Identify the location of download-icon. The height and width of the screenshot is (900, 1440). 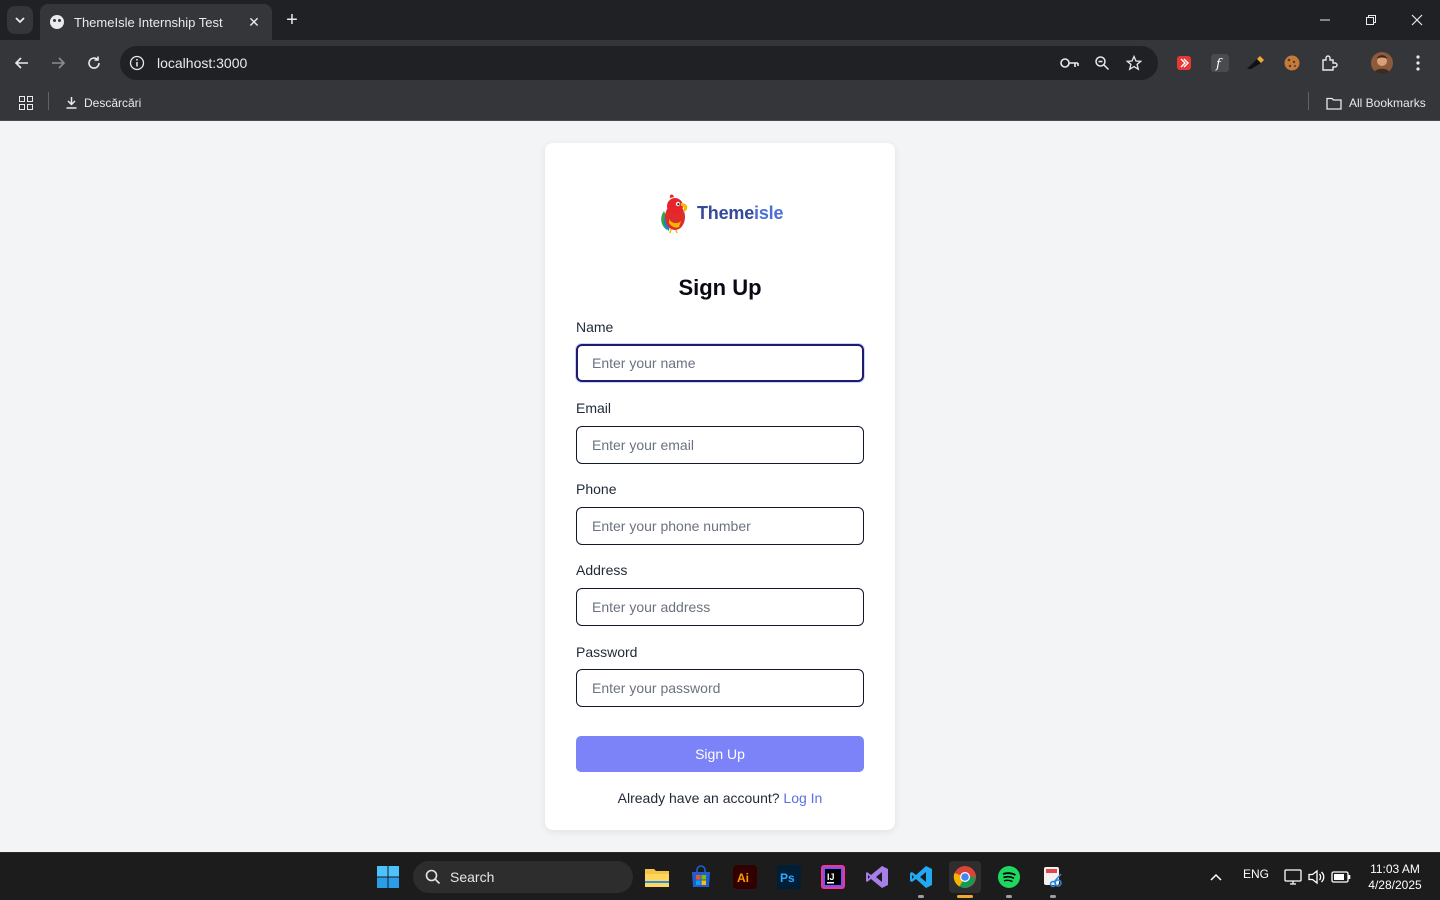
(71, 103).